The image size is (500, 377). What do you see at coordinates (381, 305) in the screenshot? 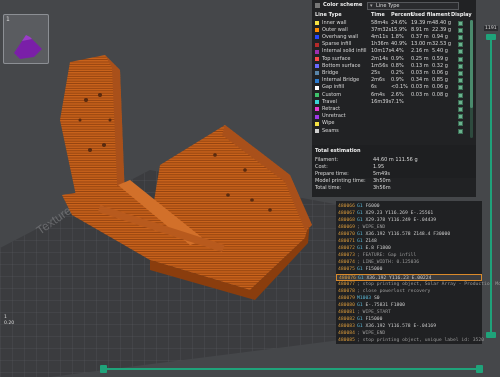
I see `gcode-line-text: G1 E-.75831 F1800` at bounding box center [381, 305].